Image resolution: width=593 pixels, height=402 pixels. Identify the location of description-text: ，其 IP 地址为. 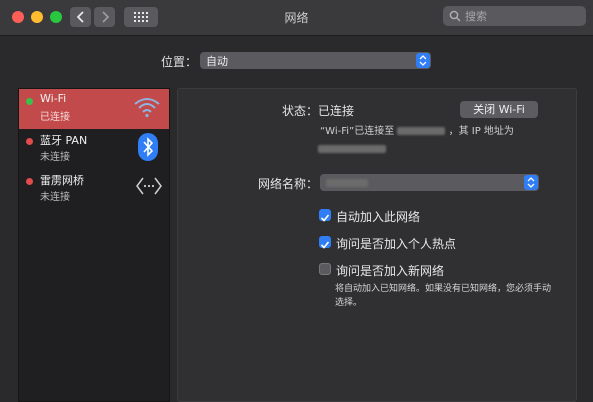
(481, 131).